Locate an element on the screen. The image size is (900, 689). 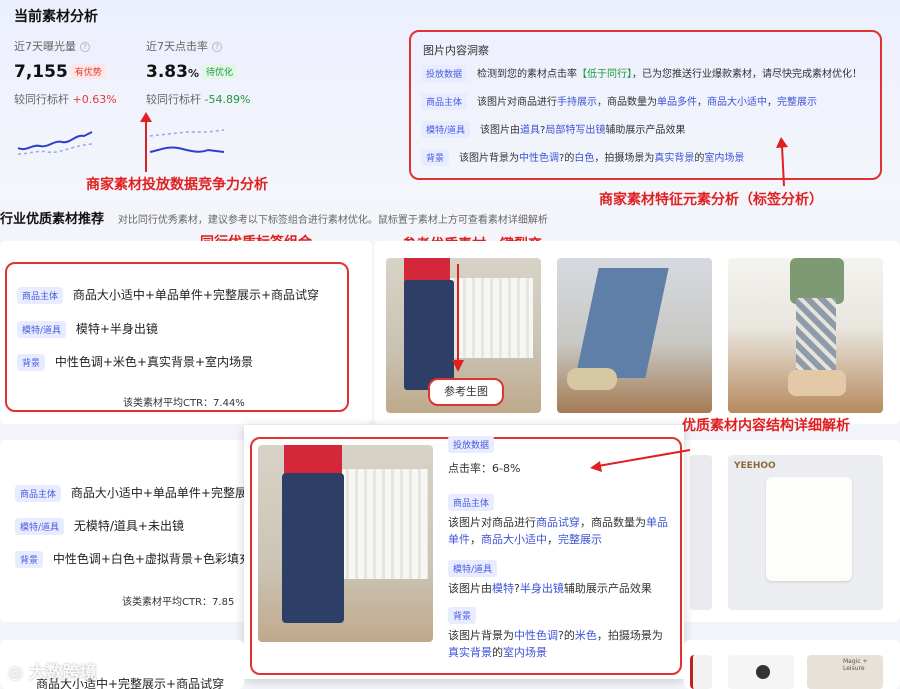
material-thumbnail: Magic + Leisure is located at coordinates (845, 672).